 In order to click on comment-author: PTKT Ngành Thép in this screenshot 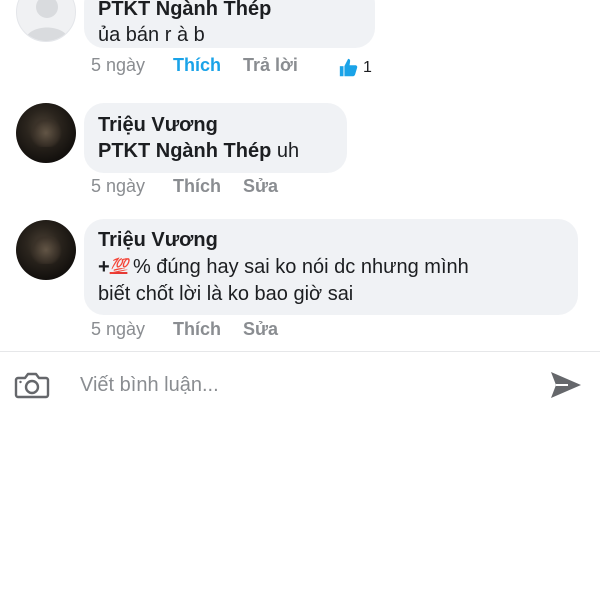, I will do `click(229, 11)`.